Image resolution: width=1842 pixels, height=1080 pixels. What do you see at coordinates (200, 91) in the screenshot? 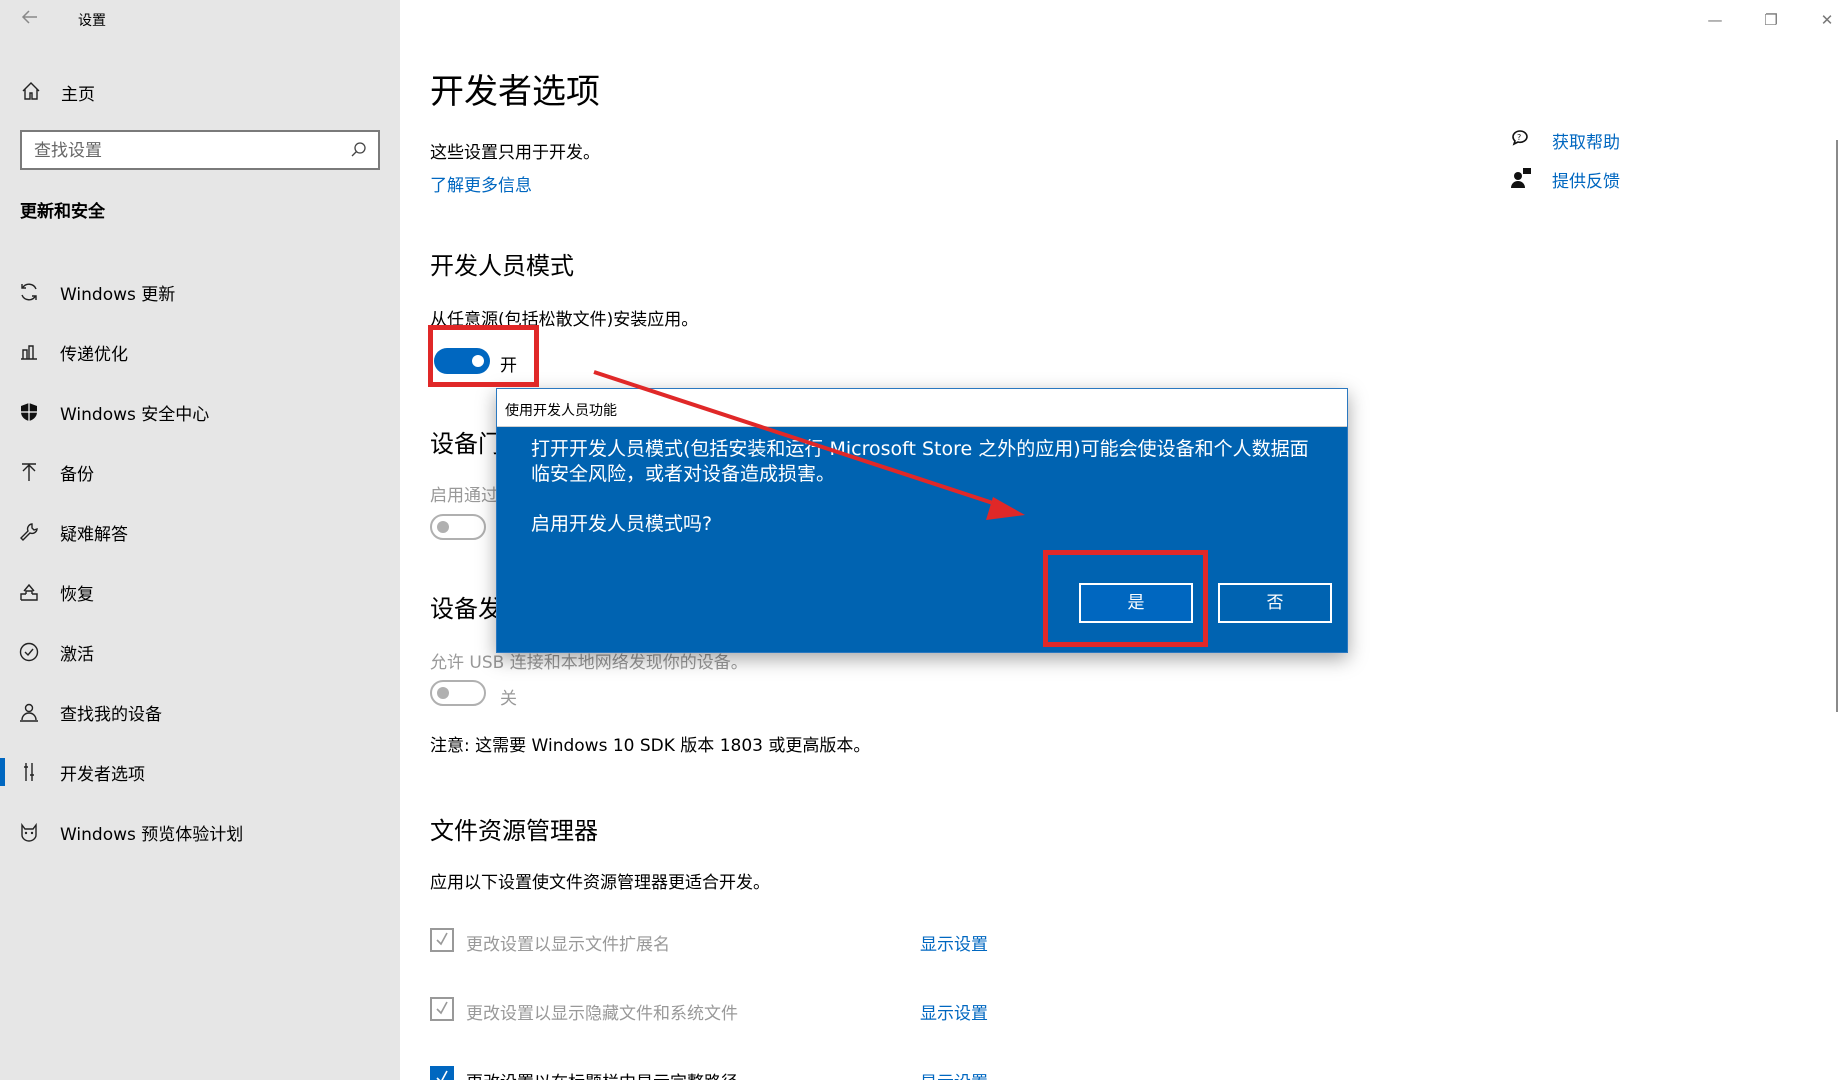
I see `sidebar-home: 主页` at bounding box center [200, 91].